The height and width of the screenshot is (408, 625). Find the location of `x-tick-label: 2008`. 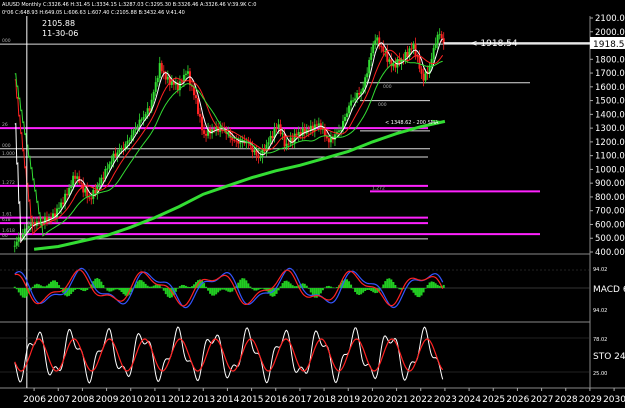

x-tick-label: 2008 is located at coordinates (82, 400).